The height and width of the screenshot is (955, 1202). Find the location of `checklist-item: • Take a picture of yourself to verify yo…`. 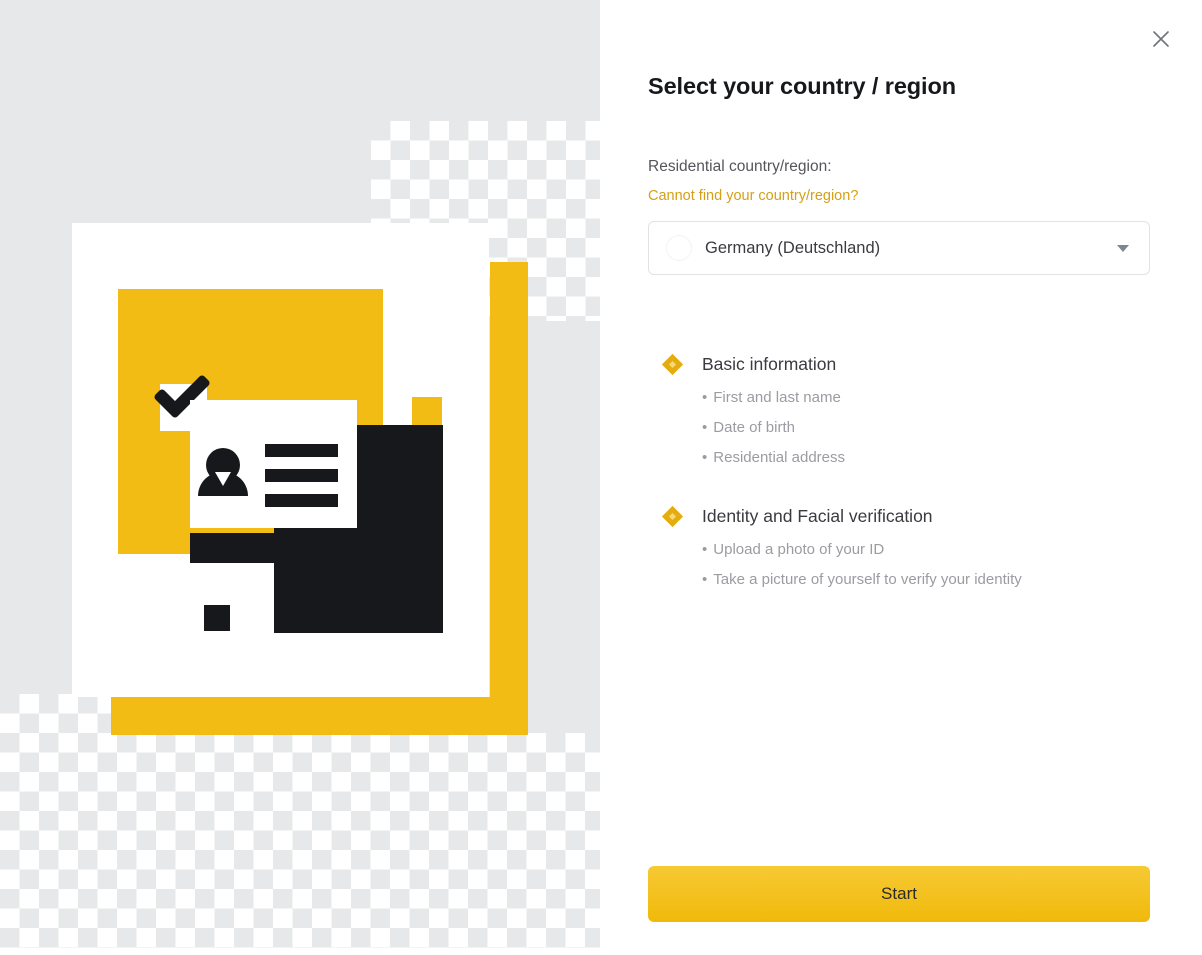

checklist-item: • Take a picture of yourself to verify yo… is located at coordinates (930, 579).